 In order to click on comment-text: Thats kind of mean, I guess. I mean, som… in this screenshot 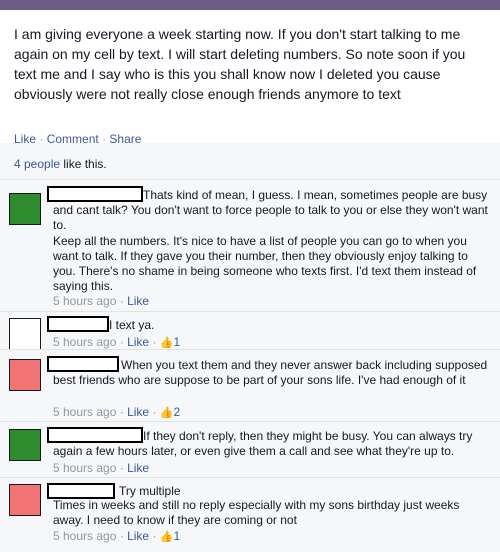, I will do `click(270, 210)`.